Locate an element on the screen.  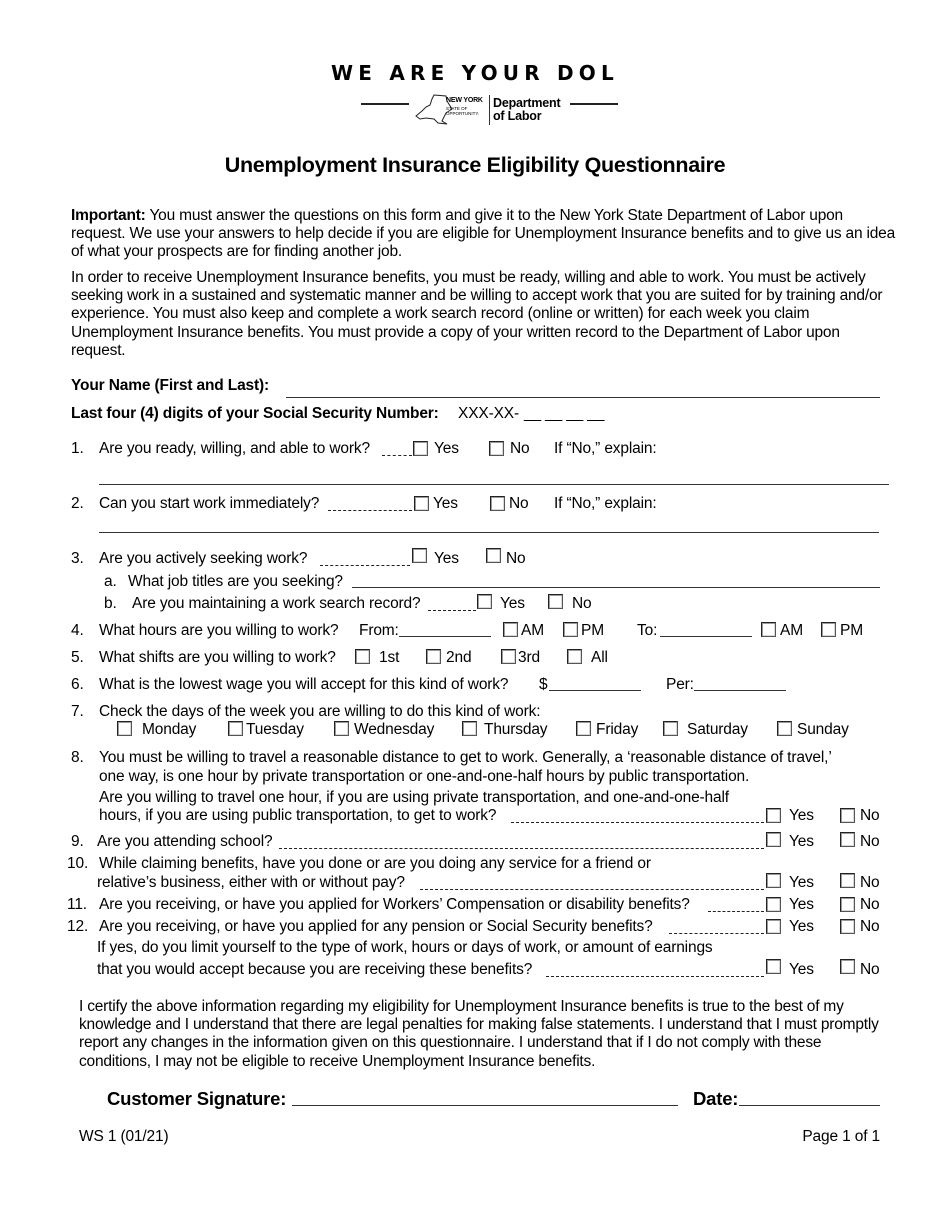
q1-yes-checkbox is located at coordinates (420, 448).